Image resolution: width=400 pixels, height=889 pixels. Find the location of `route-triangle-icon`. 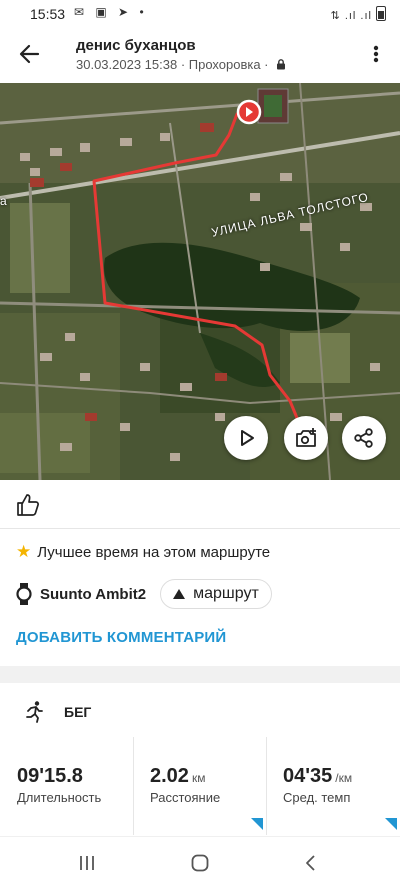

route-triangle-icon is located at coordinates (179, 594).